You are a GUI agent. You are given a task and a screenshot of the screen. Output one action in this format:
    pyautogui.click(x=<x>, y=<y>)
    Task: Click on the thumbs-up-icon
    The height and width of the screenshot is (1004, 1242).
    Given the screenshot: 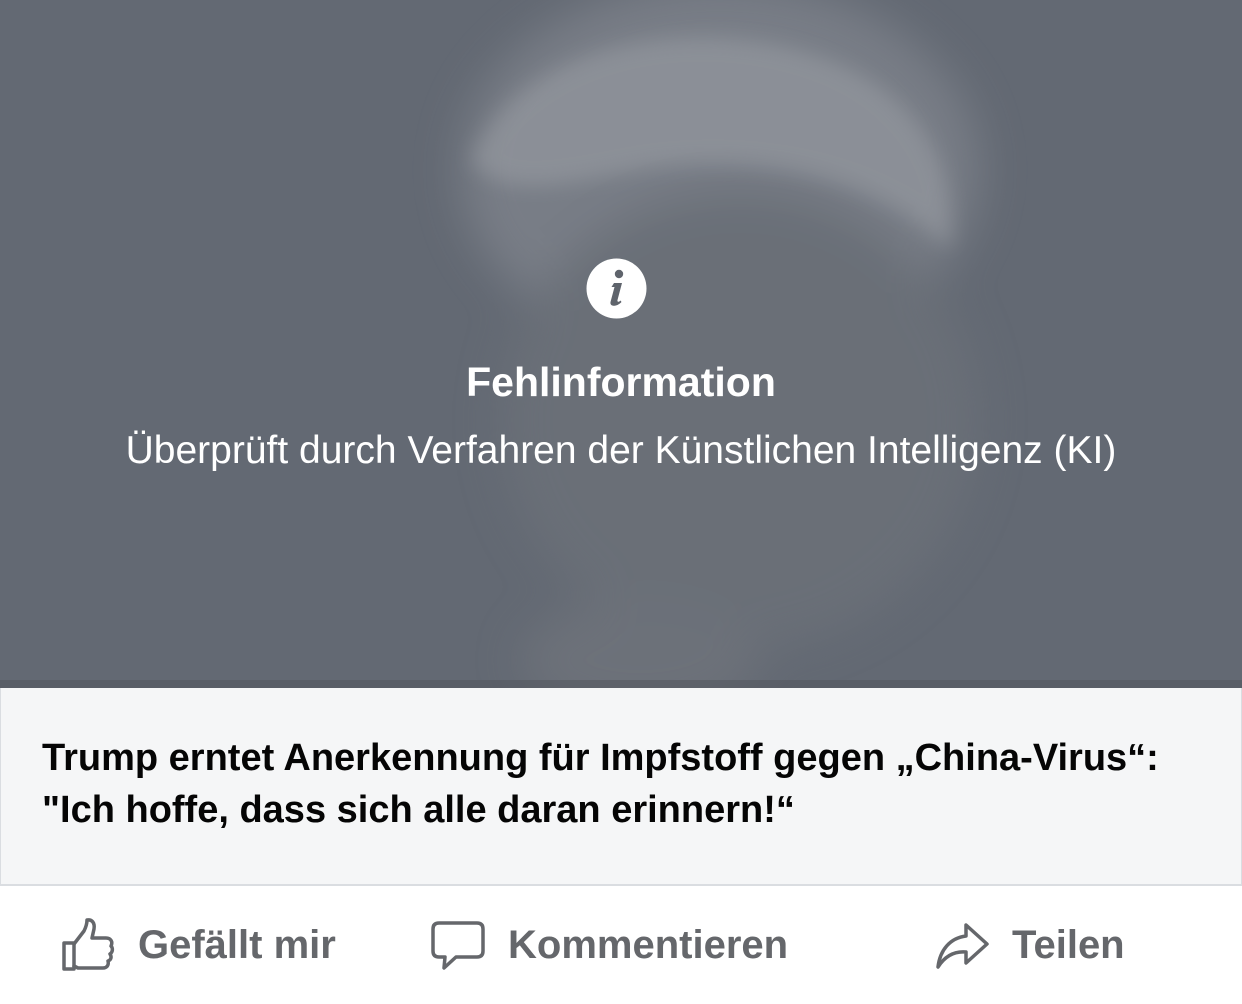 What is the action you would take?
    pyautogui.click(x=88, y=945)
    